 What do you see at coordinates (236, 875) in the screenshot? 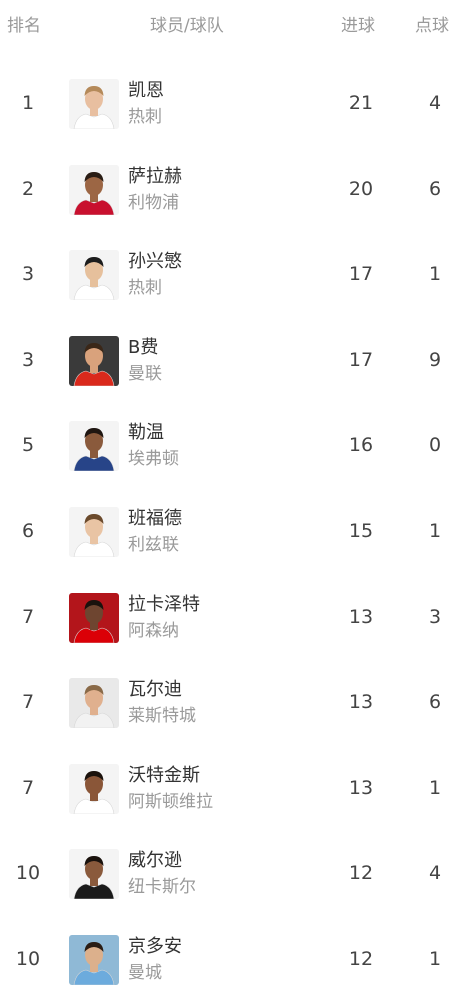
I see `table-row: 10 威尔逊 纽卡斯尔 12 4` at bounding box center [236, 875].